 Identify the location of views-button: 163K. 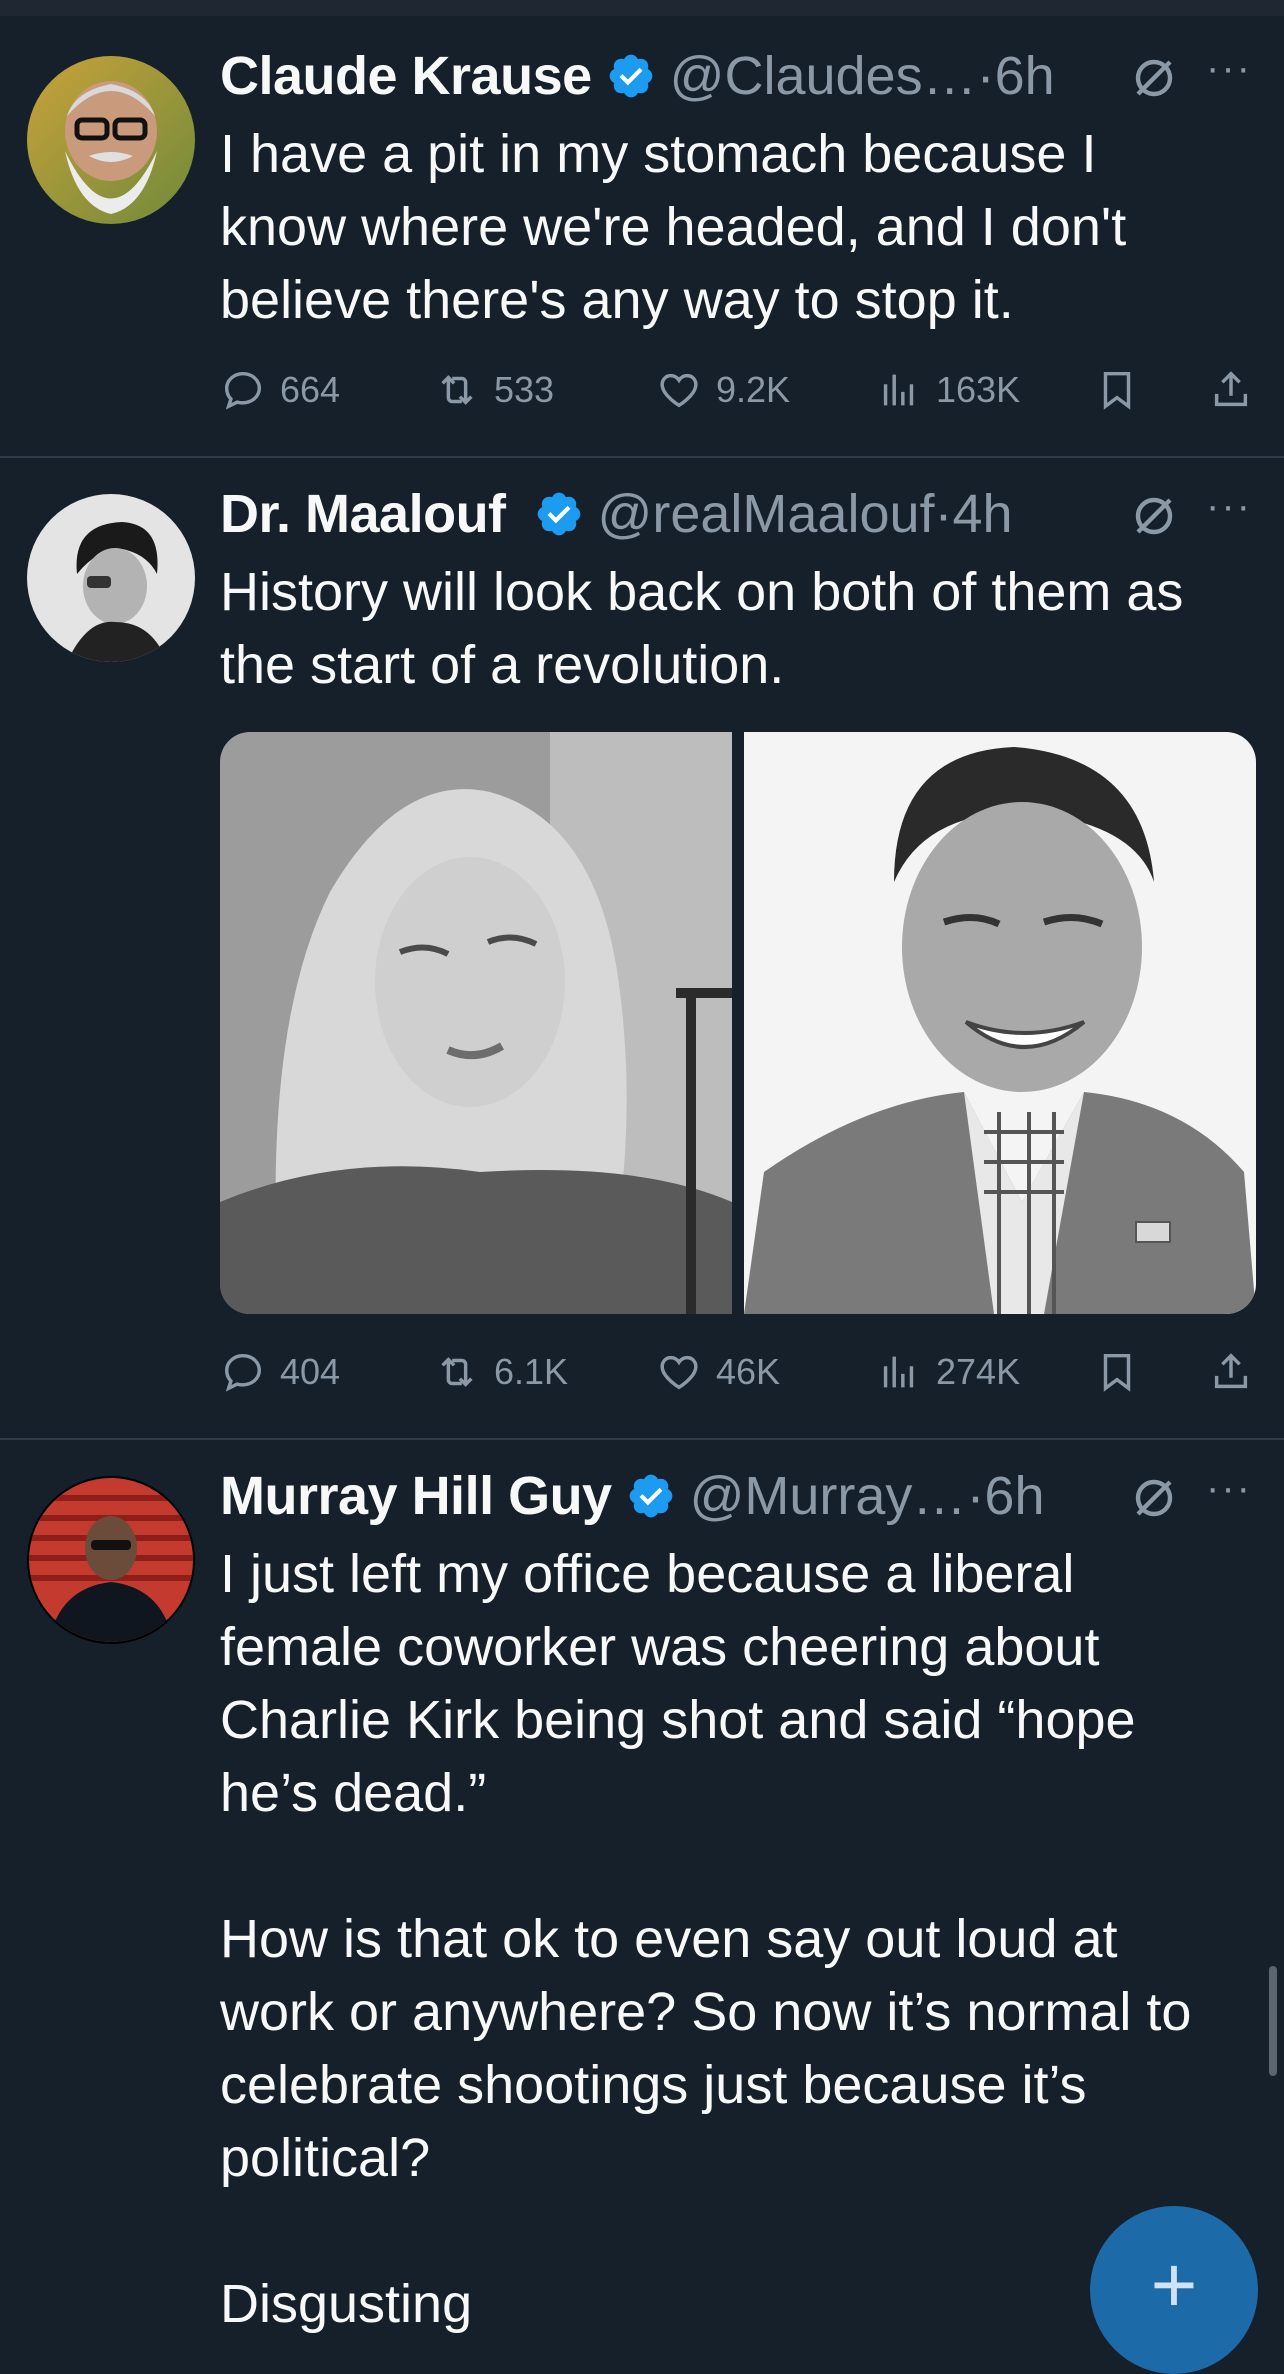
(948, 390).